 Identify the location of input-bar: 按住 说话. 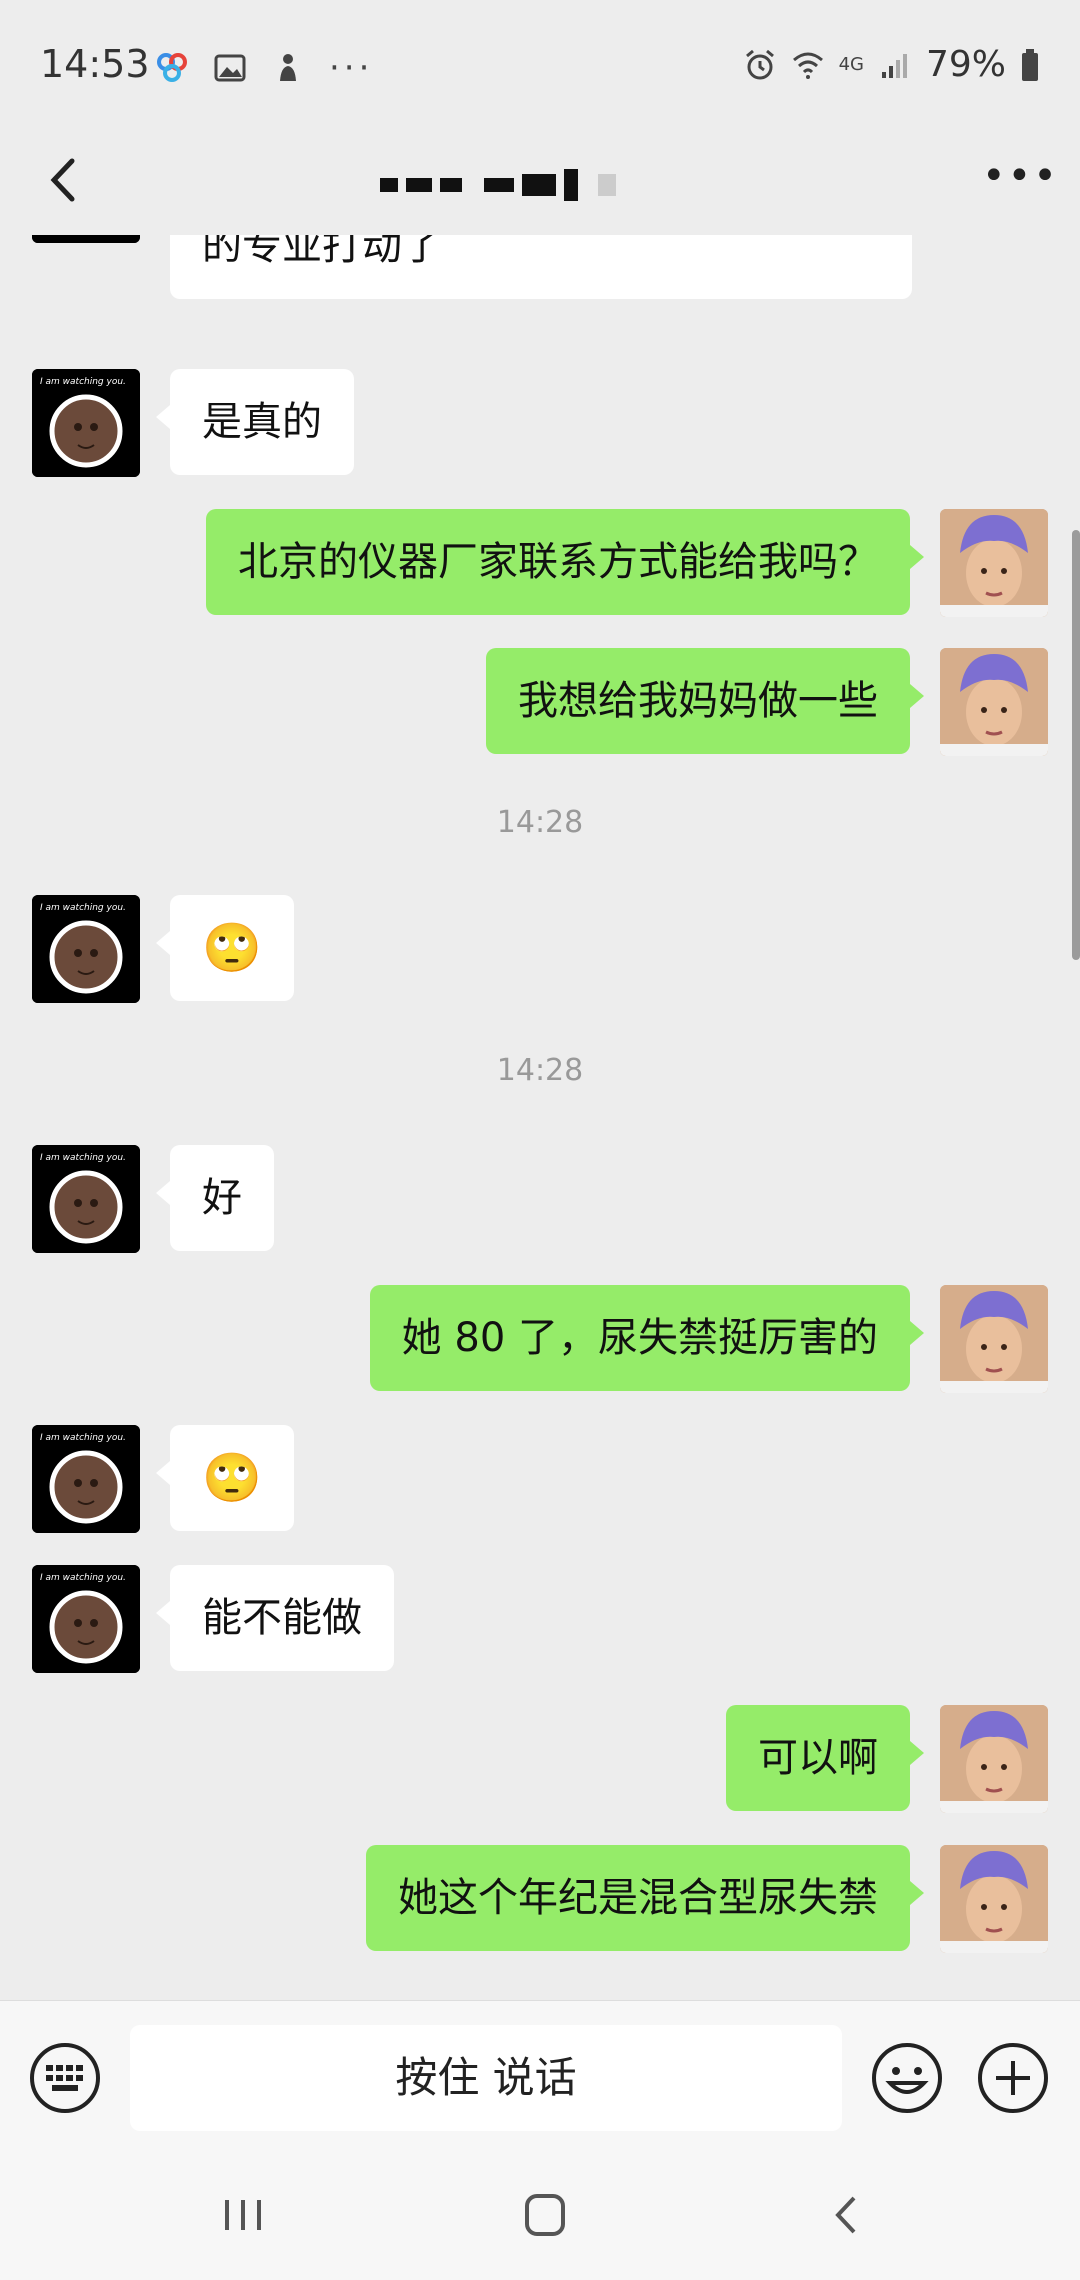
(540, 2075).